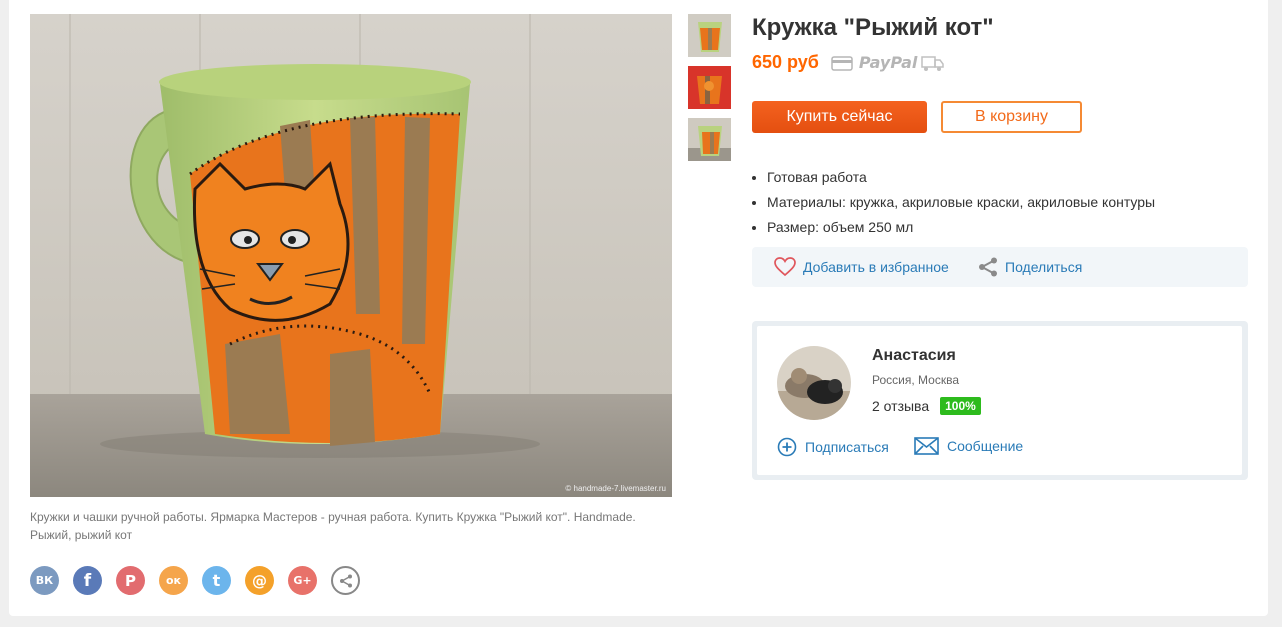 Image resolution: width=1282 pixels, height=627 pixels. Describe the element at coordinates (988, 267) in the screenshot. I see `share-icon` at that location.